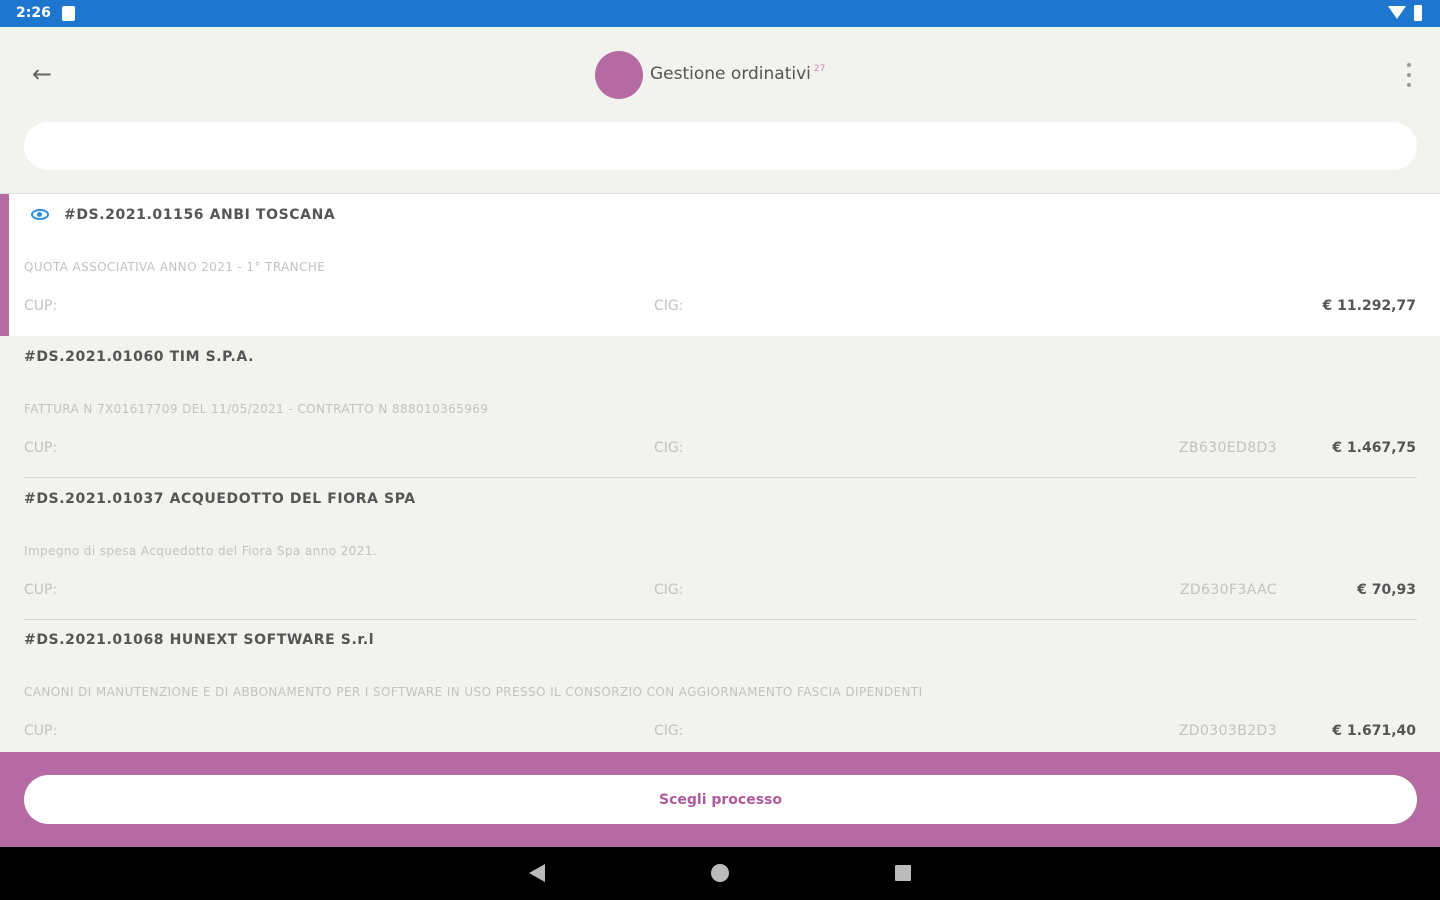 This screenshot has height=900, width=1440. I want to click on system-nav-bar, so click(720, 873).